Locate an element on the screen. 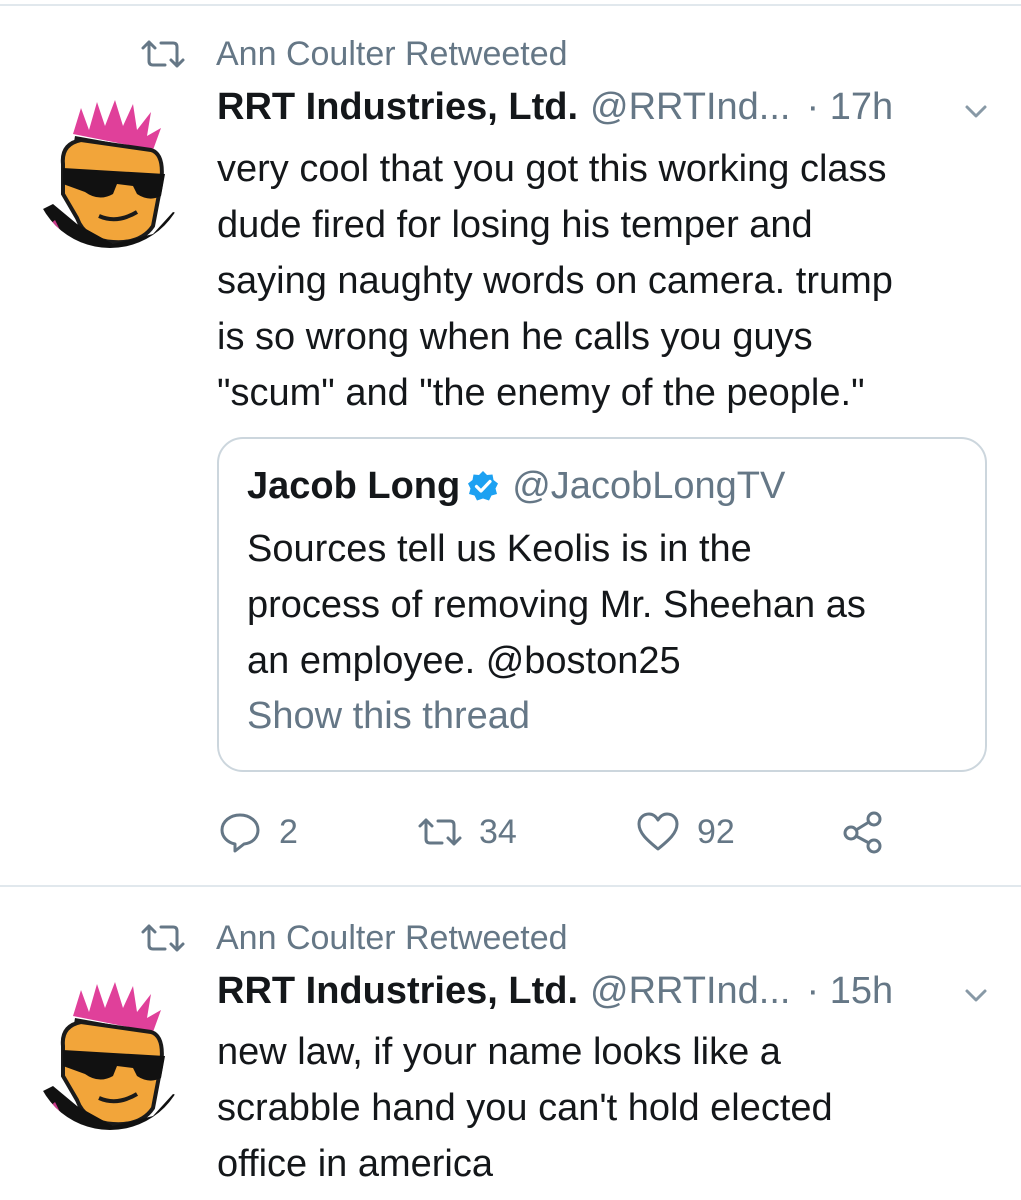 The height and width of the screenshot is (1200, 1021). like-count: 92 is located at coordinates (716, 831).